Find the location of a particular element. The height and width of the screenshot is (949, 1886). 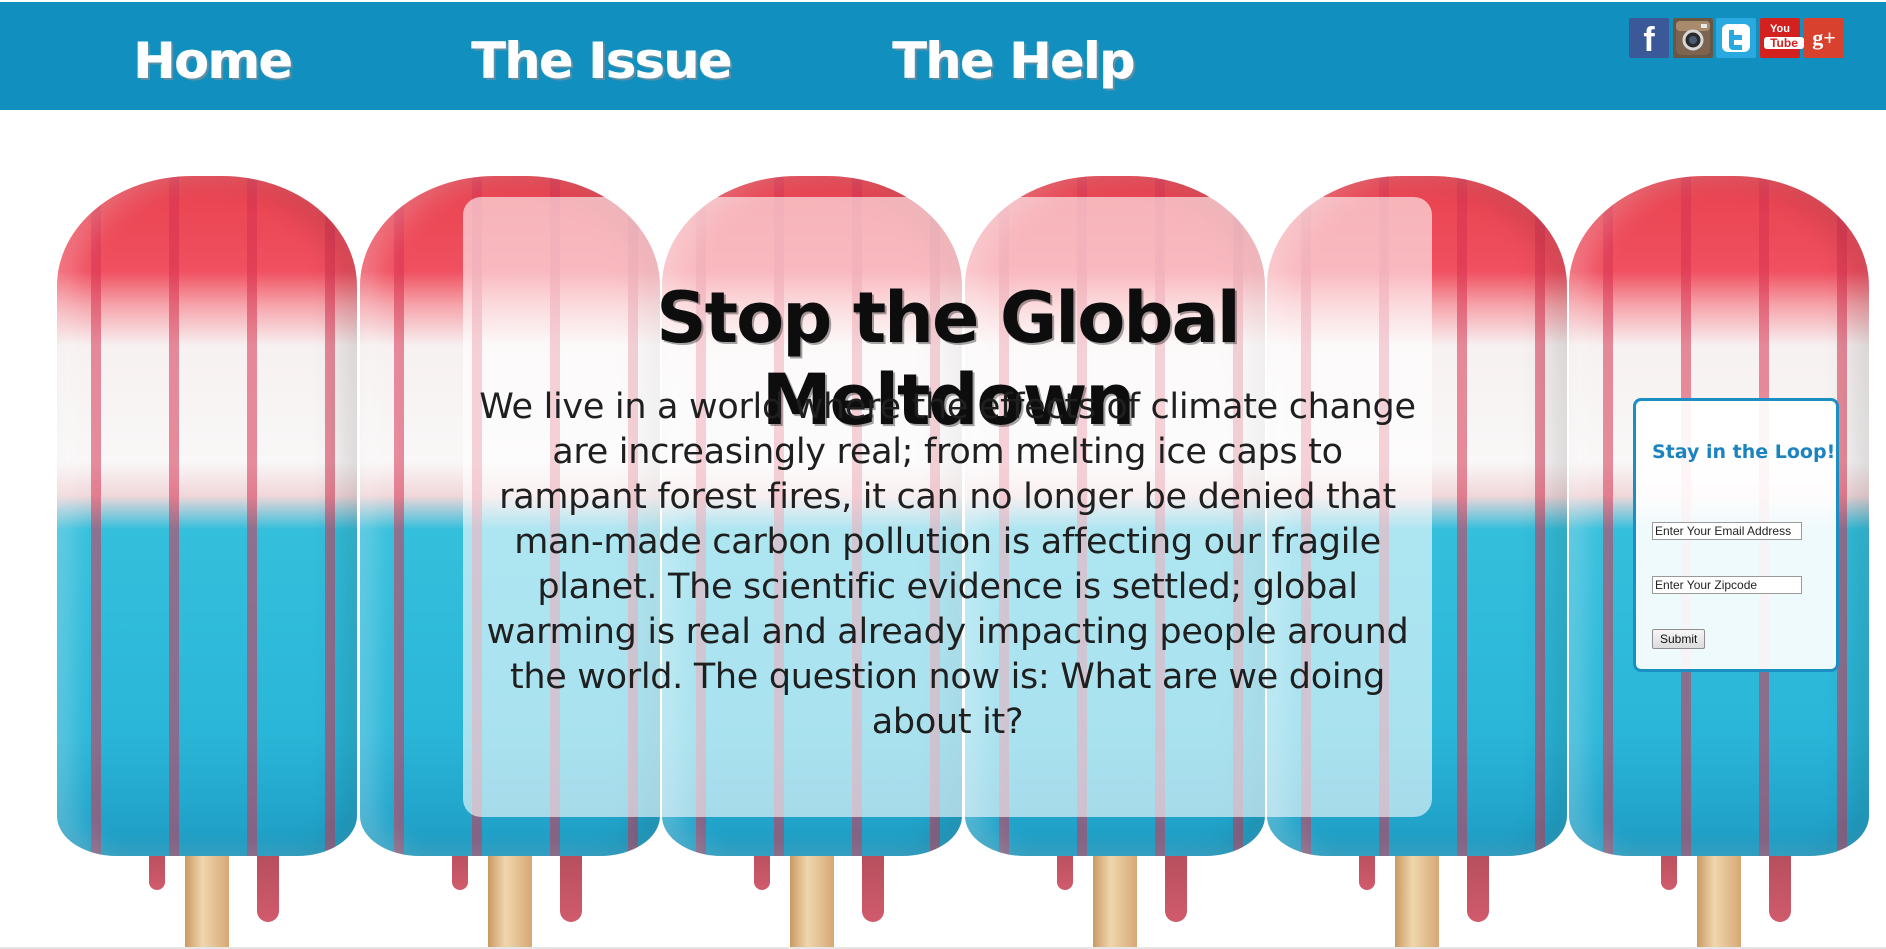

twitter-glyph is located at coordinates (1736, 38).